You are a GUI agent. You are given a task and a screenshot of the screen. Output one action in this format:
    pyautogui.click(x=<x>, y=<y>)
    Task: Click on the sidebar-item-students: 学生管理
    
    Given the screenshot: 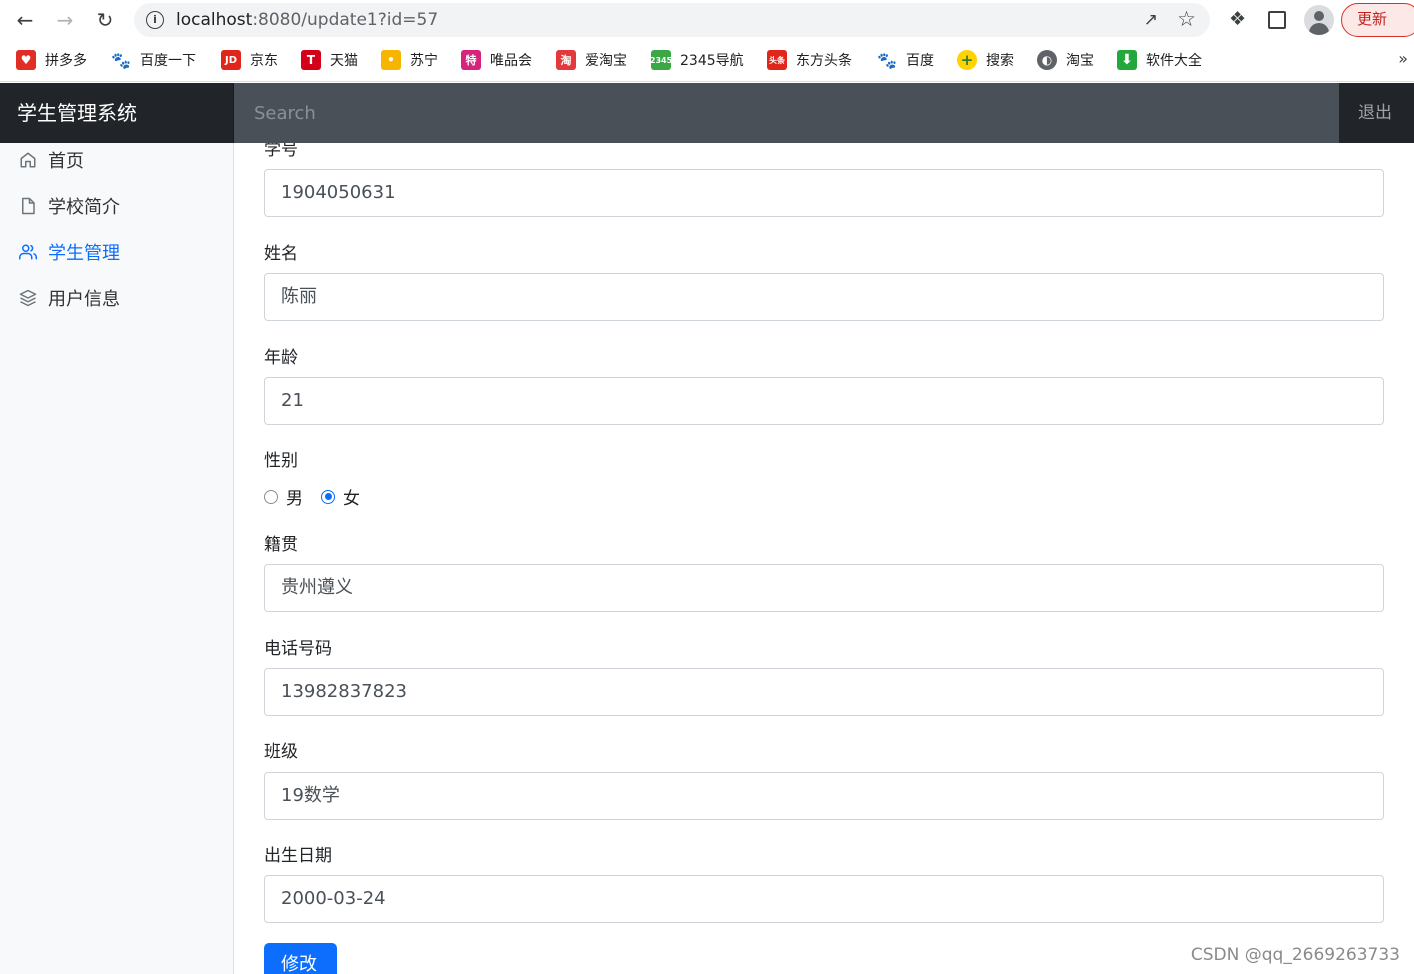 What is the action you would take?
    pyautogui.click(x=116, y=252)
    